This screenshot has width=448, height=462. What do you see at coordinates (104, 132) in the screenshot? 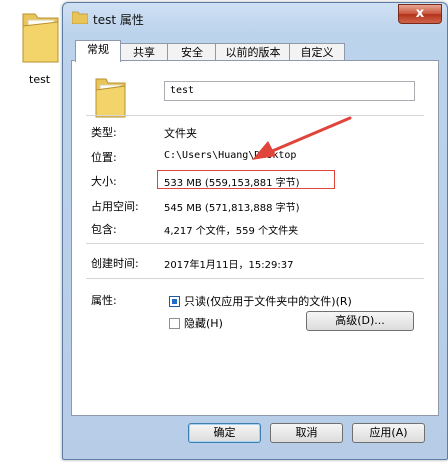
I see `type-label: 类型:` at bounding box center [104, 132].